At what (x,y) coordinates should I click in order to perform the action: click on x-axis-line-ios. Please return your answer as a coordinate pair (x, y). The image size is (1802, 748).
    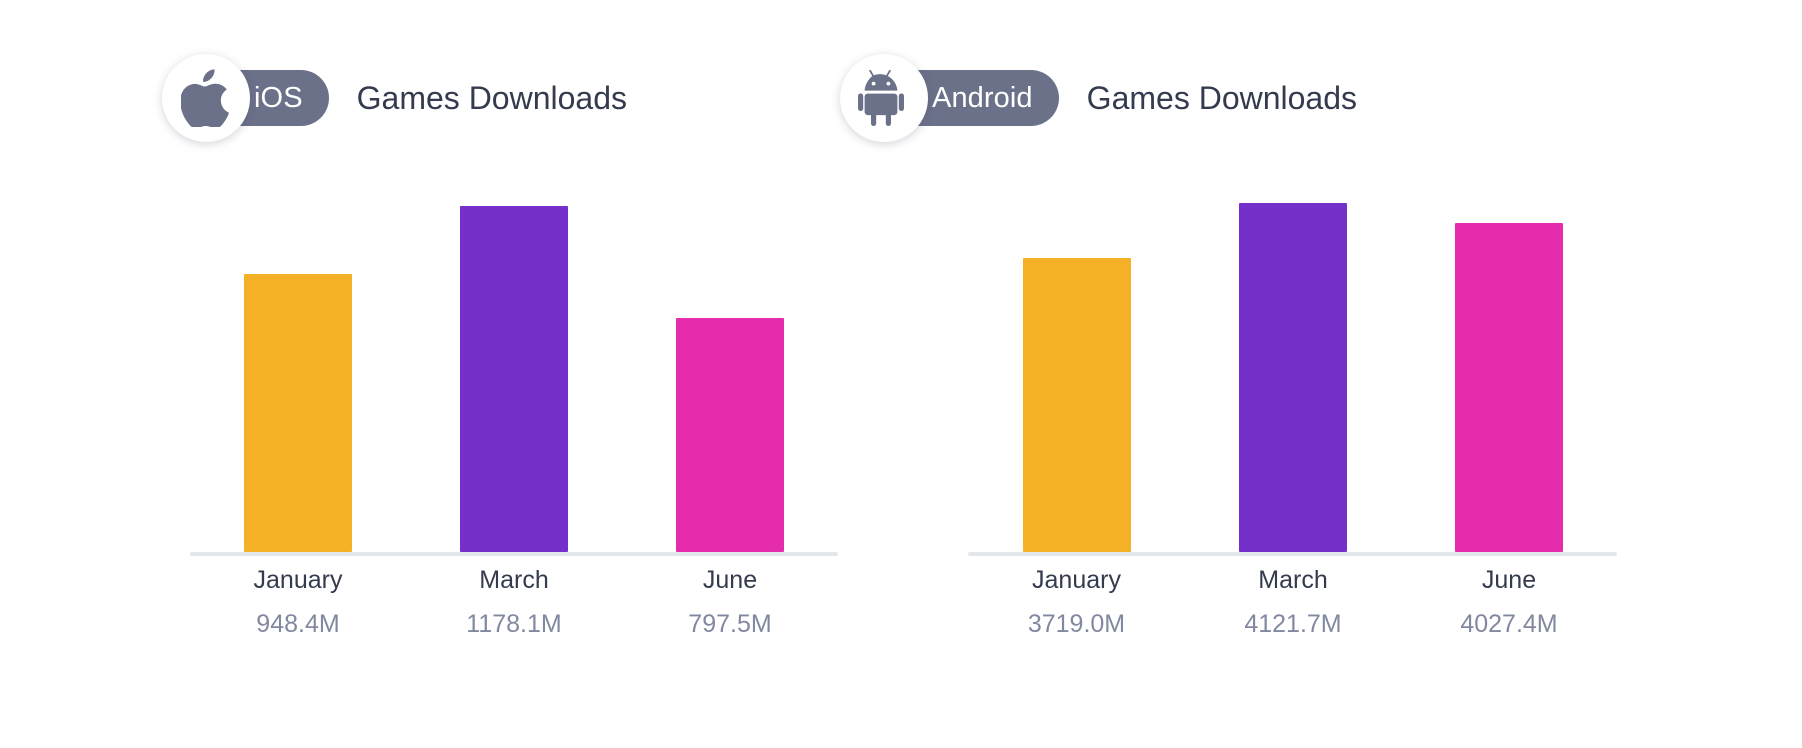
    Looking at the image, I should click on (514, 554).